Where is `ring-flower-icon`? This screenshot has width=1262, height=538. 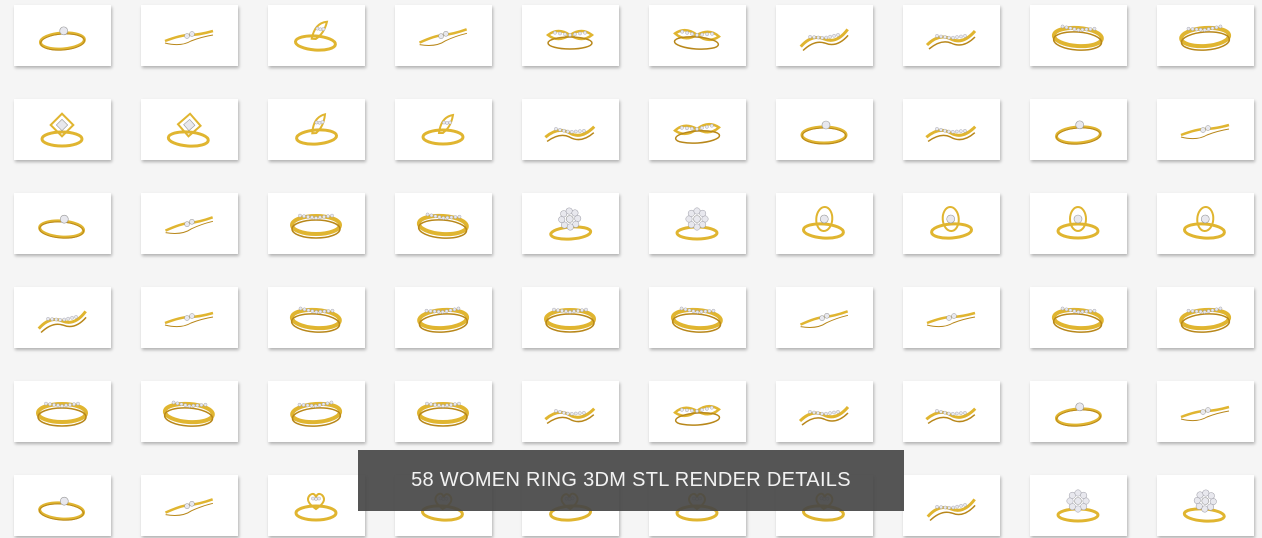
ring-flower-icon is located at coordinates (697, 223).